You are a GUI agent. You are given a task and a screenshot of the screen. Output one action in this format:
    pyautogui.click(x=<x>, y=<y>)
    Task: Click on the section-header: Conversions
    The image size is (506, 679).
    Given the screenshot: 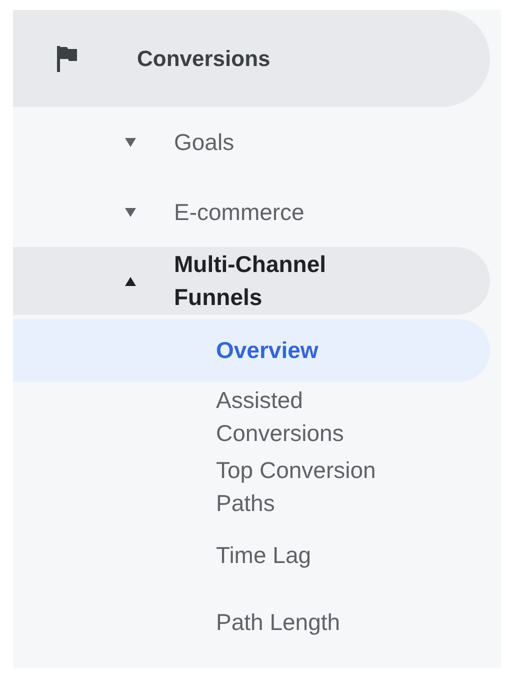 What is the action you would take?
    pyautogui.click(x=251, y=58)
    